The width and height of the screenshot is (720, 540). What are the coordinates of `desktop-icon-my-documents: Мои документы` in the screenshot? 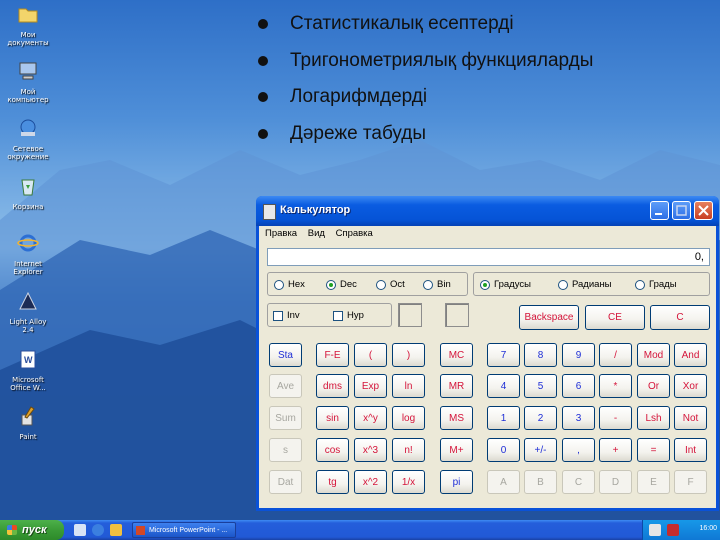 It's located at (28, 25).